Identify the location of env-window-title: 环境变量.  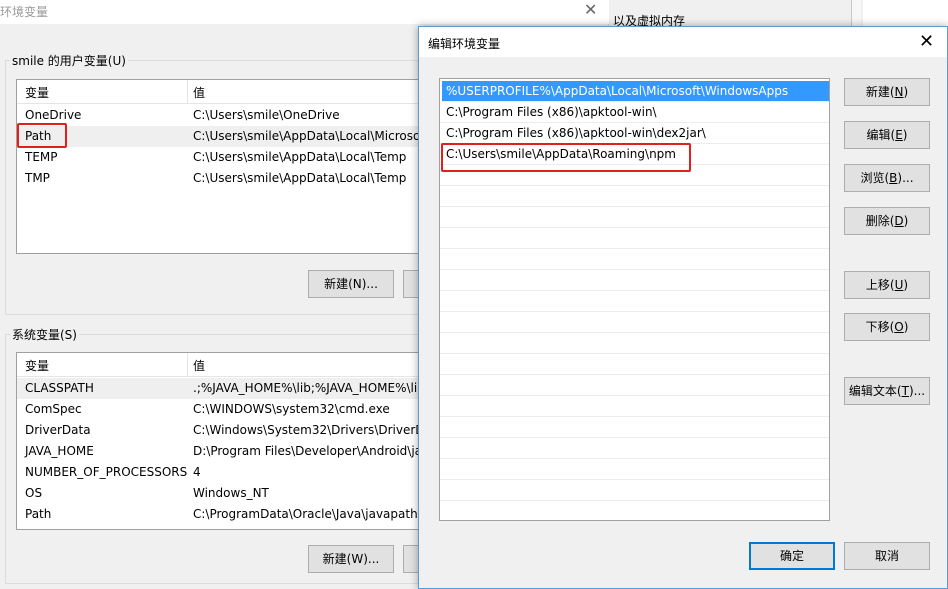
(24, 12).